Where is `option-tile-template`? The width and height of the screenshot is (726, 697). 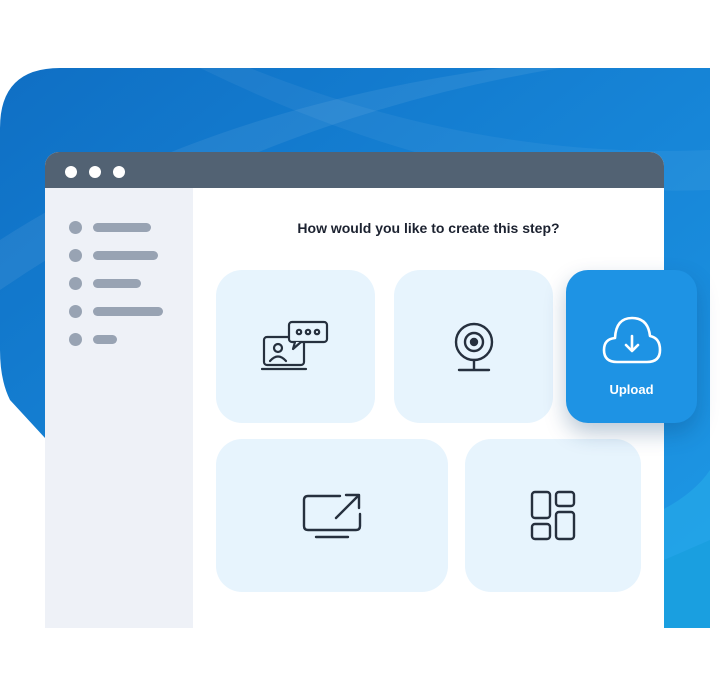
option-tile-template is located at coordinates (553, 515).